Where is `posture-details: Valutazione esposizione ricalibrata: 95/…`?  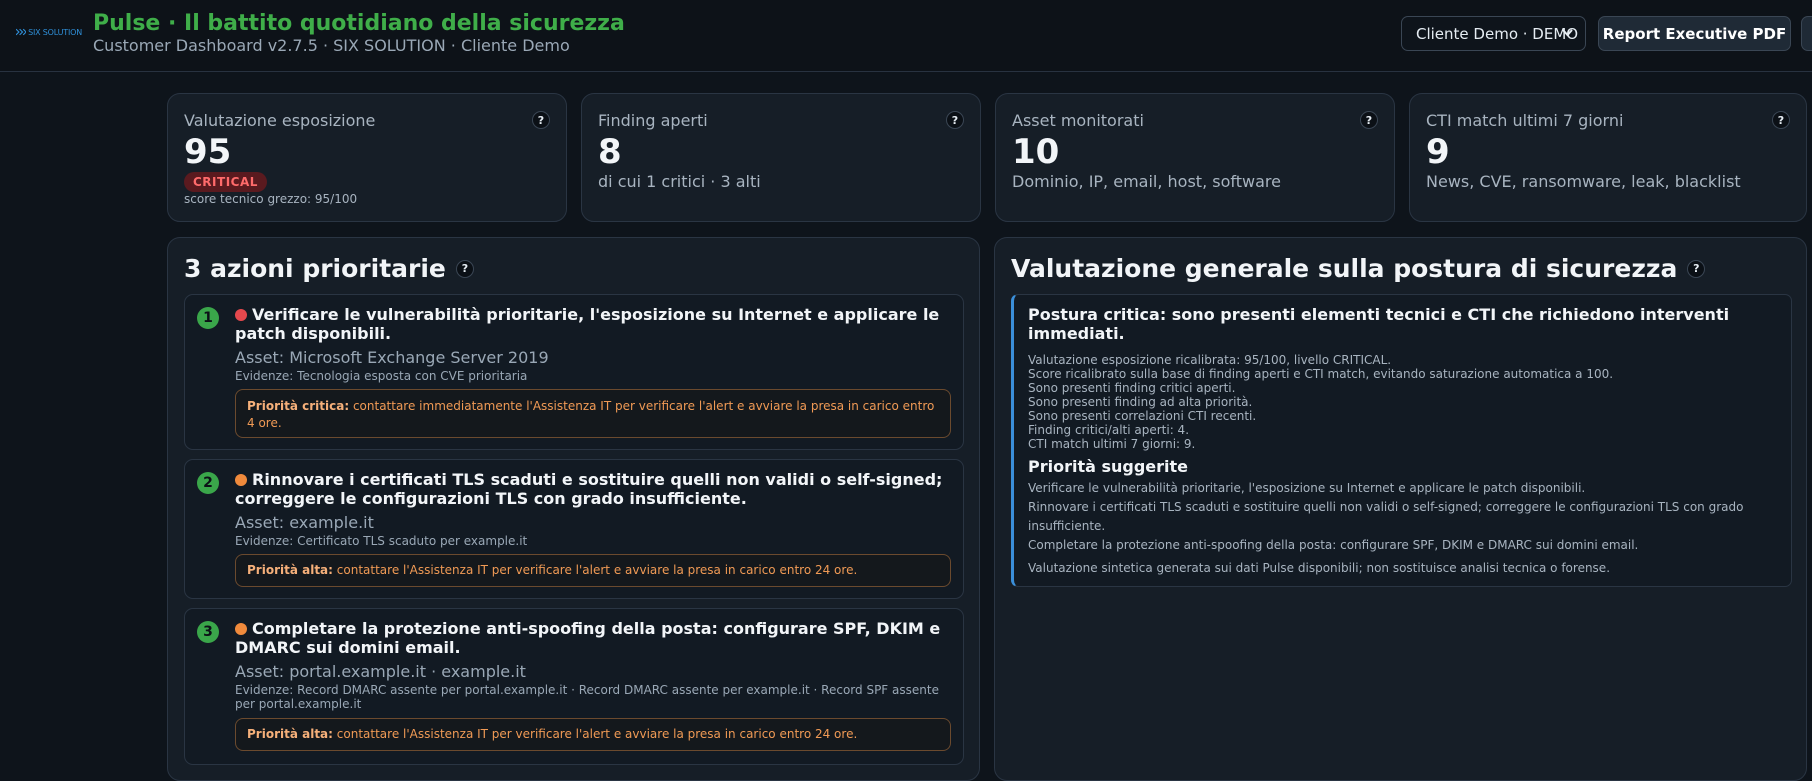
posture-details: Valutazione esposizione ricalibrata: 95/… is located at coordinates (1413, 402).